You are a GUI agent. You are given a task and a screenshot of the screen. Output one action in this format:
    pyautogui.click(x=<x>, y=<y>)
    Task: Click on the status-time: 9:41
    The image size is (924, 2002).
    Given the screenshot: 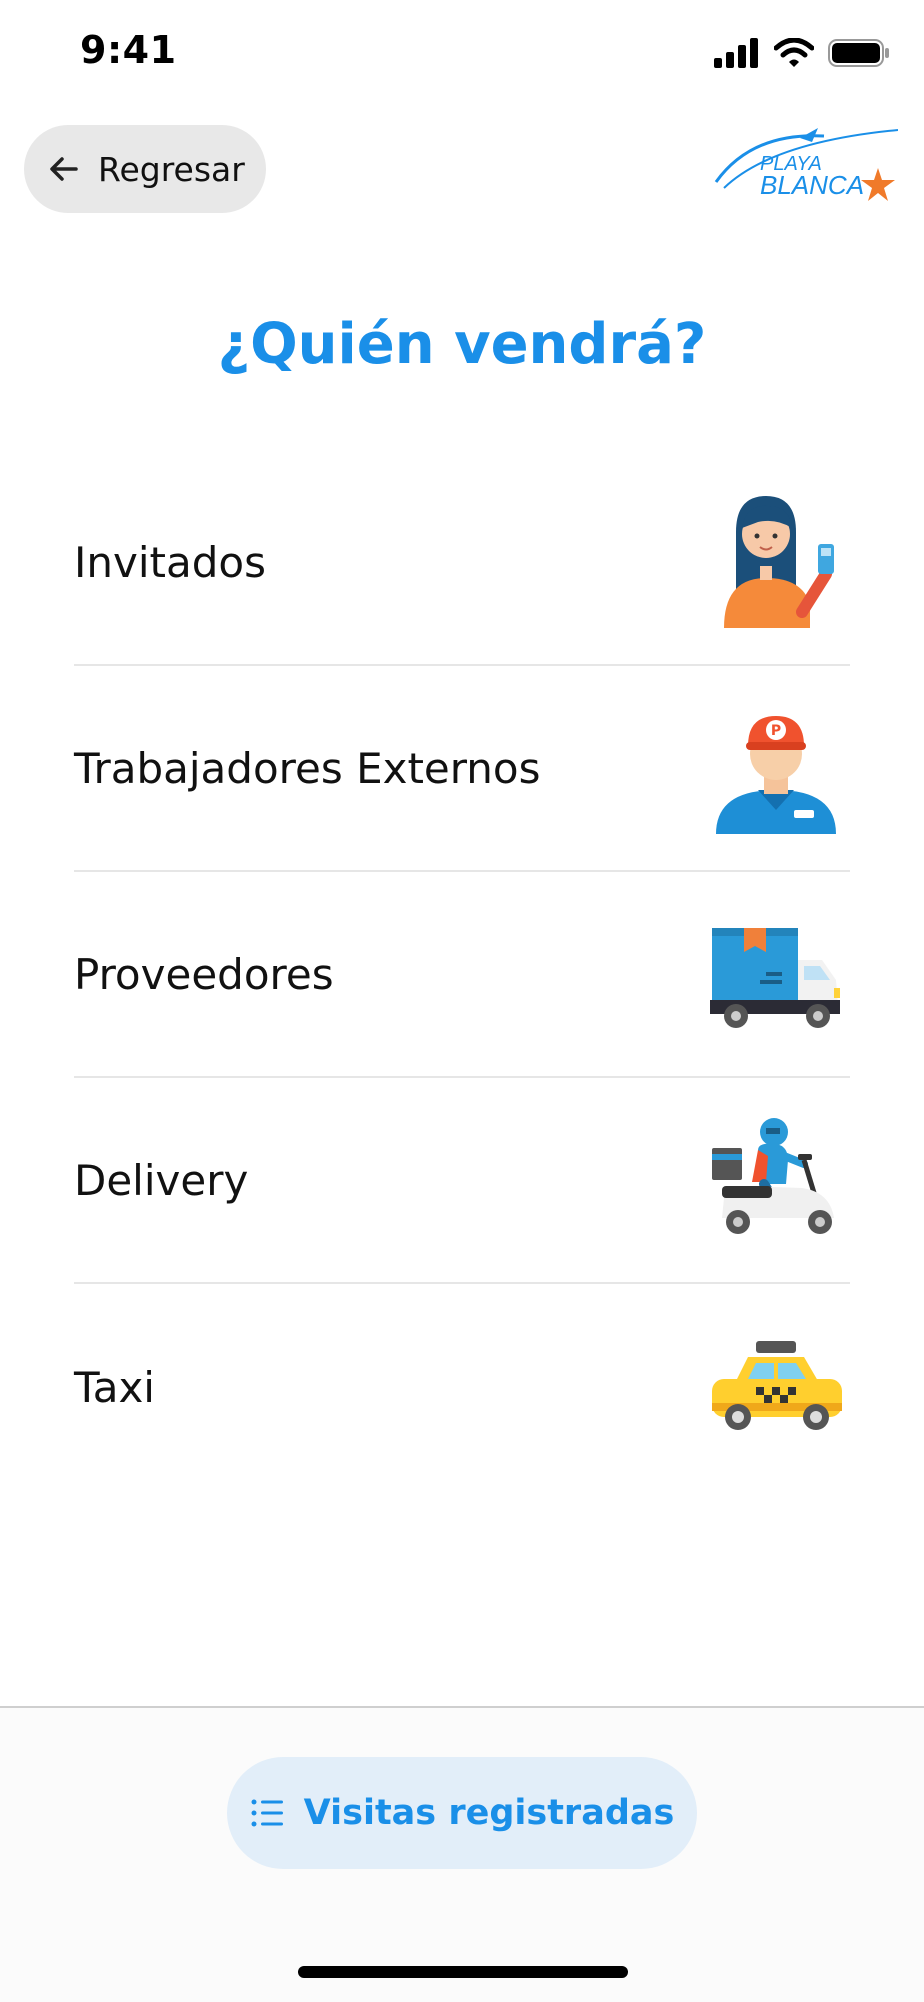 What is the action you would take?
    pyautogui.click(x=128, y=50)
    